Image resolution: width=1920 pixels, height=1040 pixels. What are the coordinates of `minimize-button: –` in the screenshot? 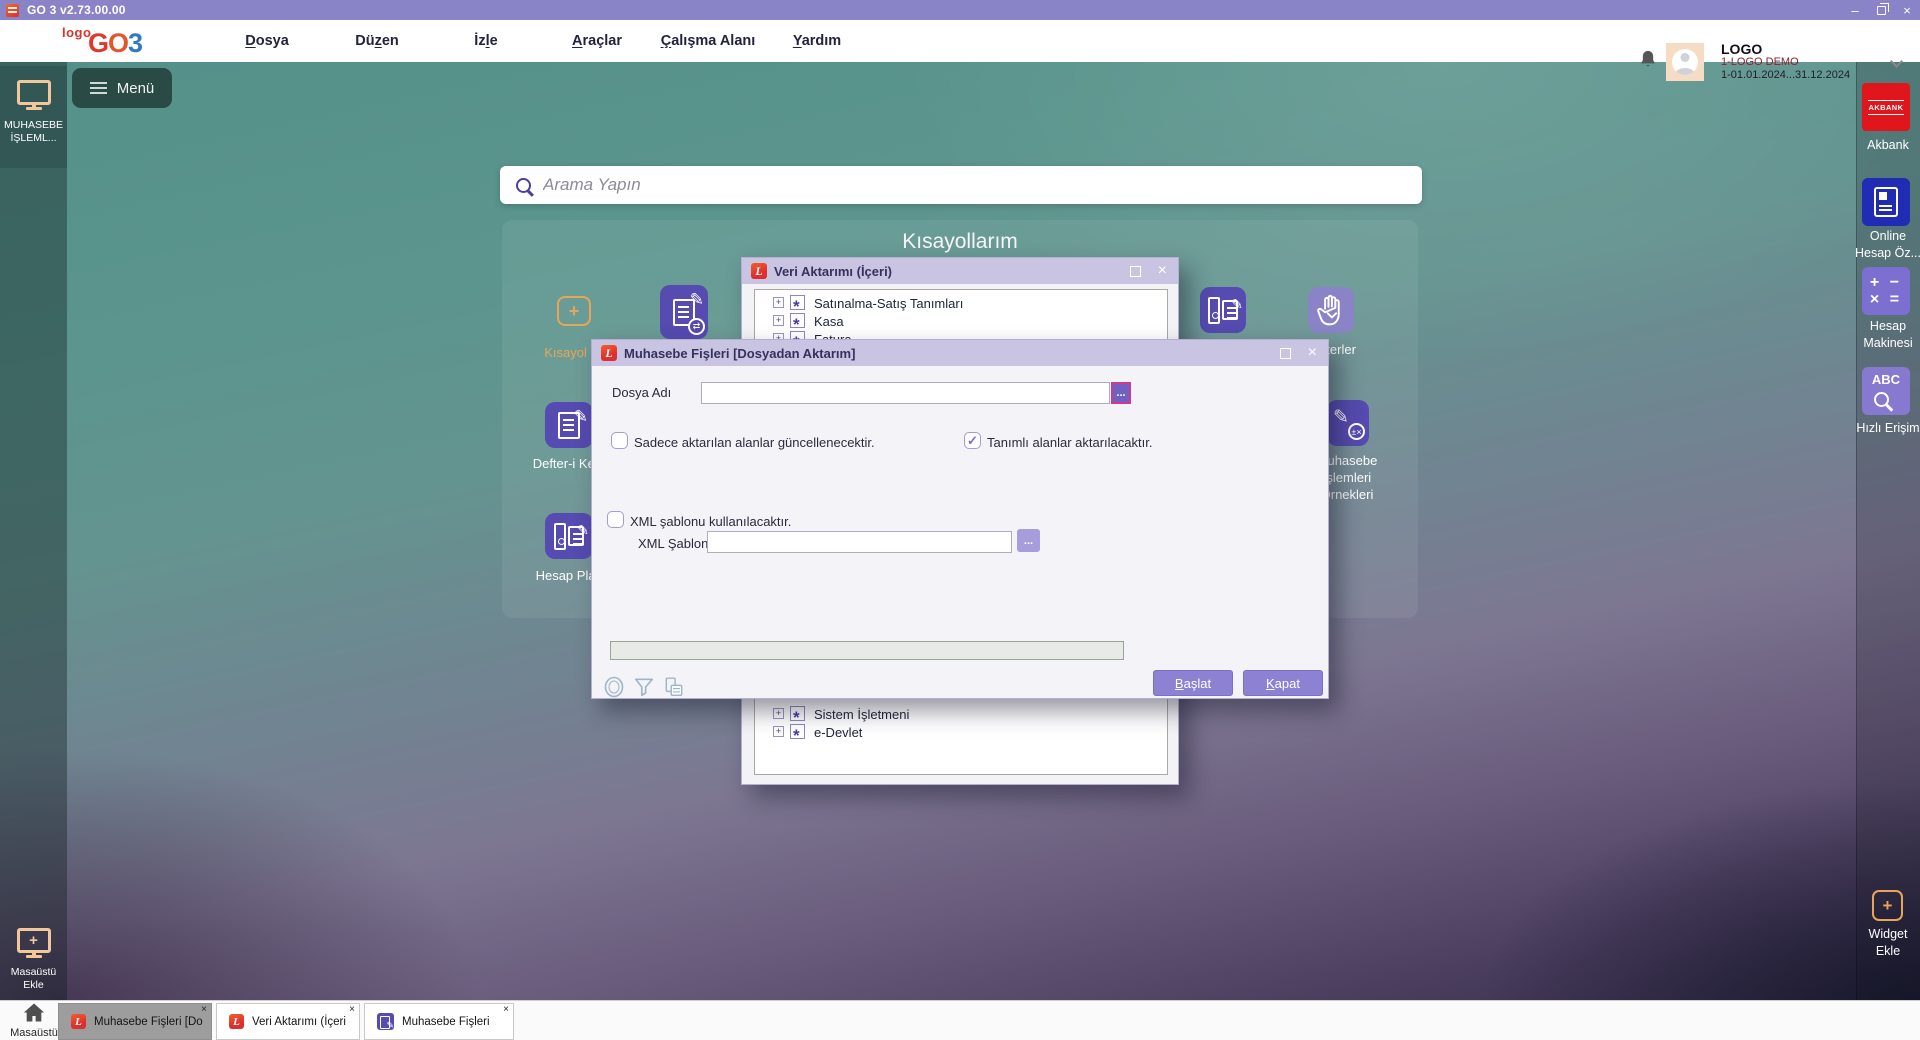 It's located at (1855, 10).